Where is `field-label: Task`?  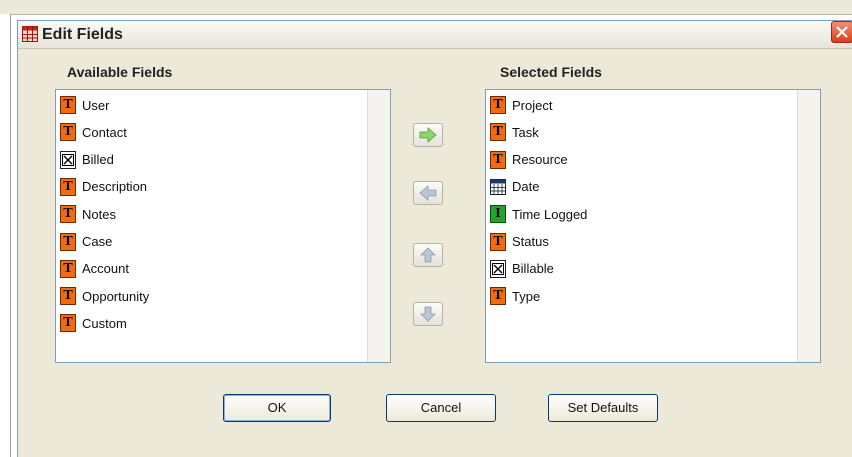
field-label: Task is located at coordinates (525, 132).